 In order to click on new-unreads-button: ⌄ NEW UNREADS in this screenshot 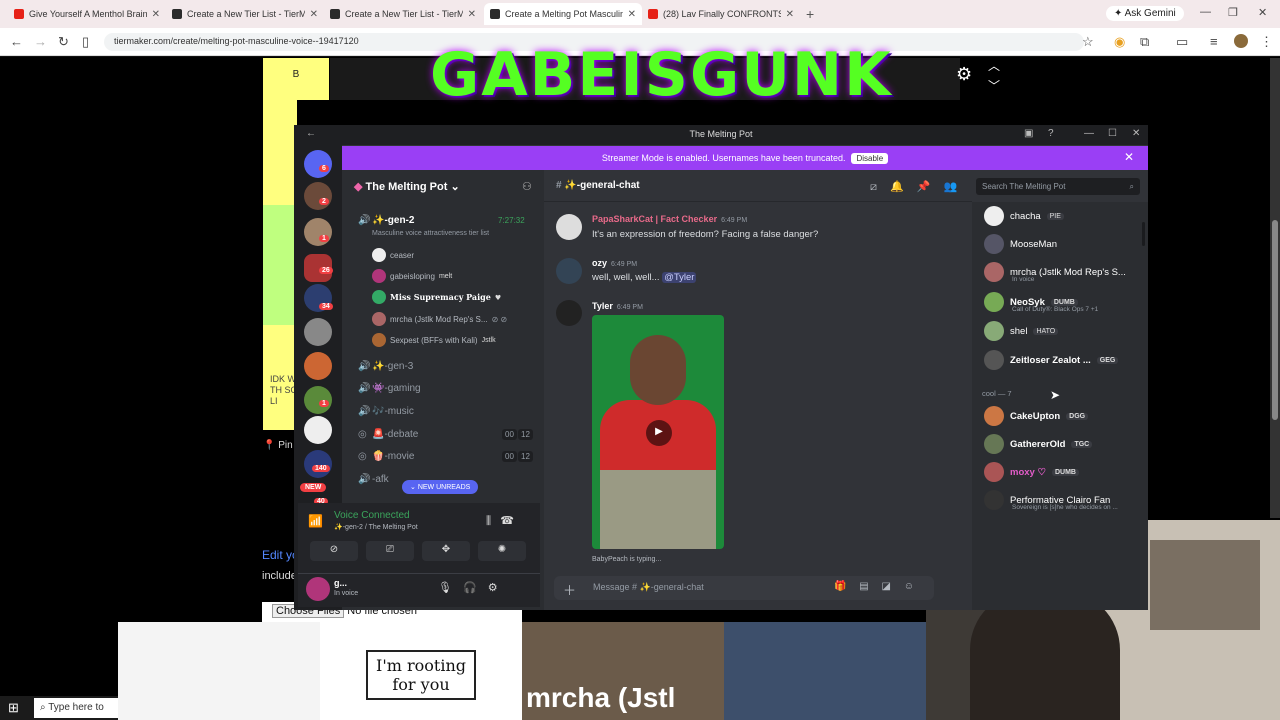, I will do `click(440, 487)`.